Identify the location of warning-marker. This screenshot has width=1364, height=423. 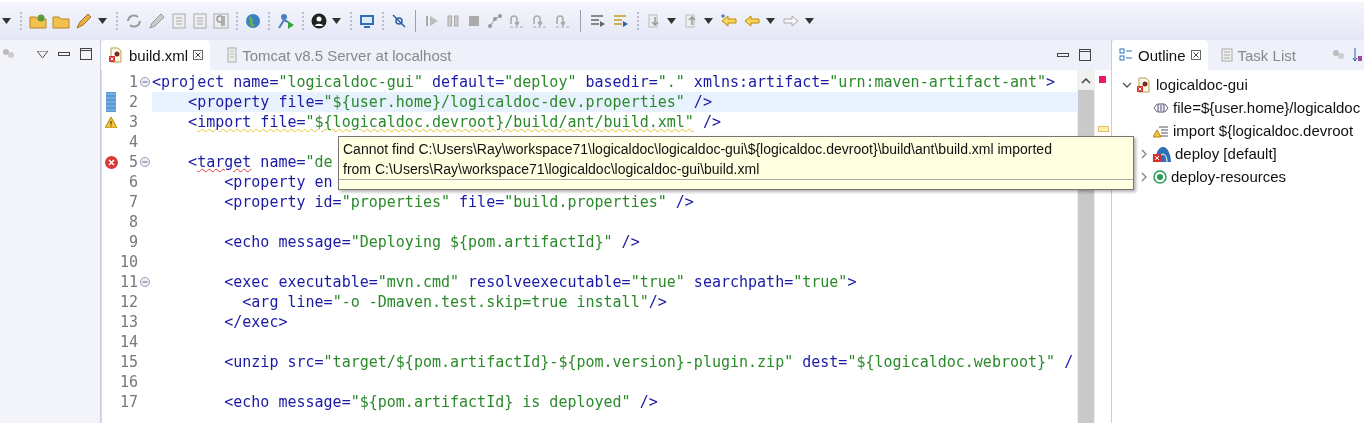
(1103, 129).